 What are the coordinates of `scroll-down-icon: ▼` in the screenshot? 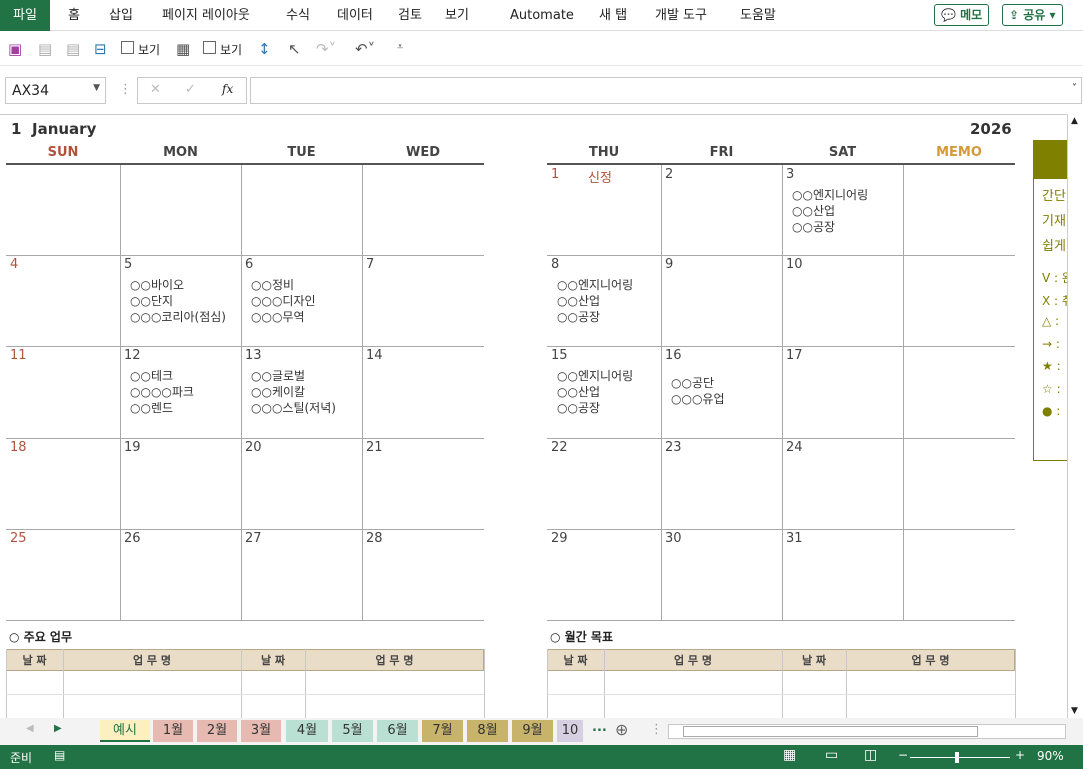 It's located at (1074, 711).